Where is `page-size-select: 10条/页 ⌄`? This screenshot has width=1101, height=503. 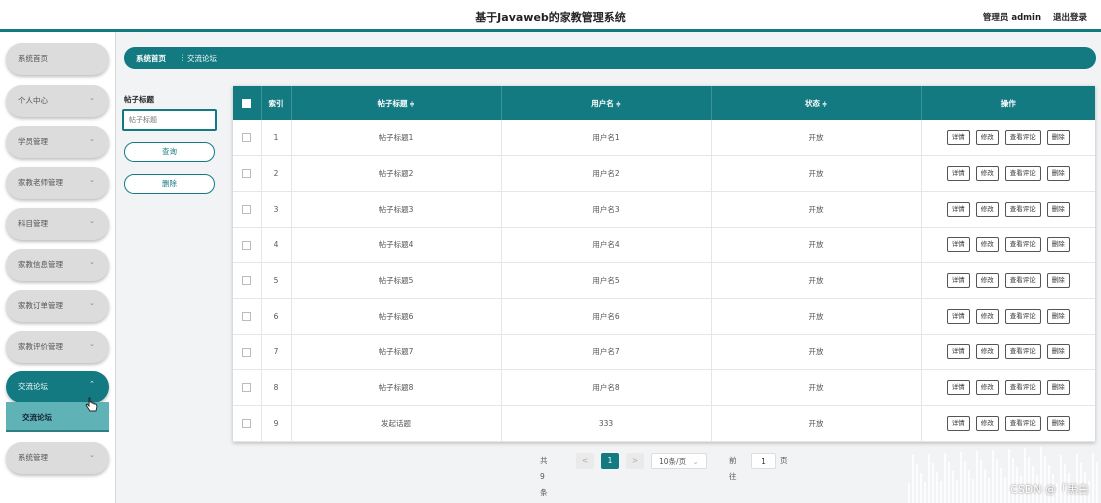 page-size-select: 10条/页 ⌄ is located at coordinates (679, 461).